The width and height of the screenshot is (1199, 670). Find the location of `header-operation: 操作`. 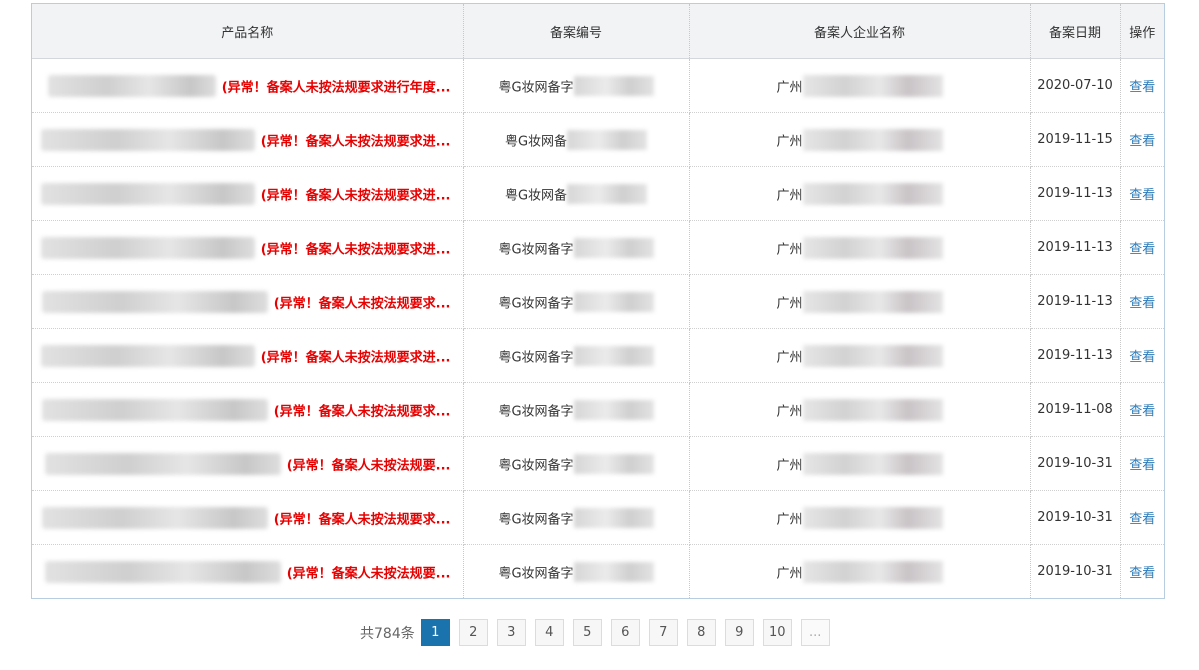

header-operation: 操作 is located at coordinates (1142, 31).